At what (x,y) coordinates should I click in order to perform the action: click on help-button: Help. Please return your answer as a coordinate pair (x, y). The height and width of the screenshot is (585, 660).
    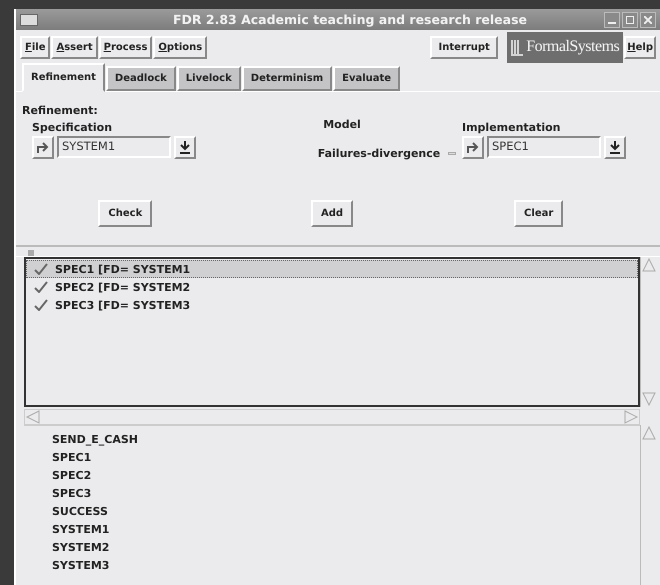
    Looking at the image, I should click on (640, 47).